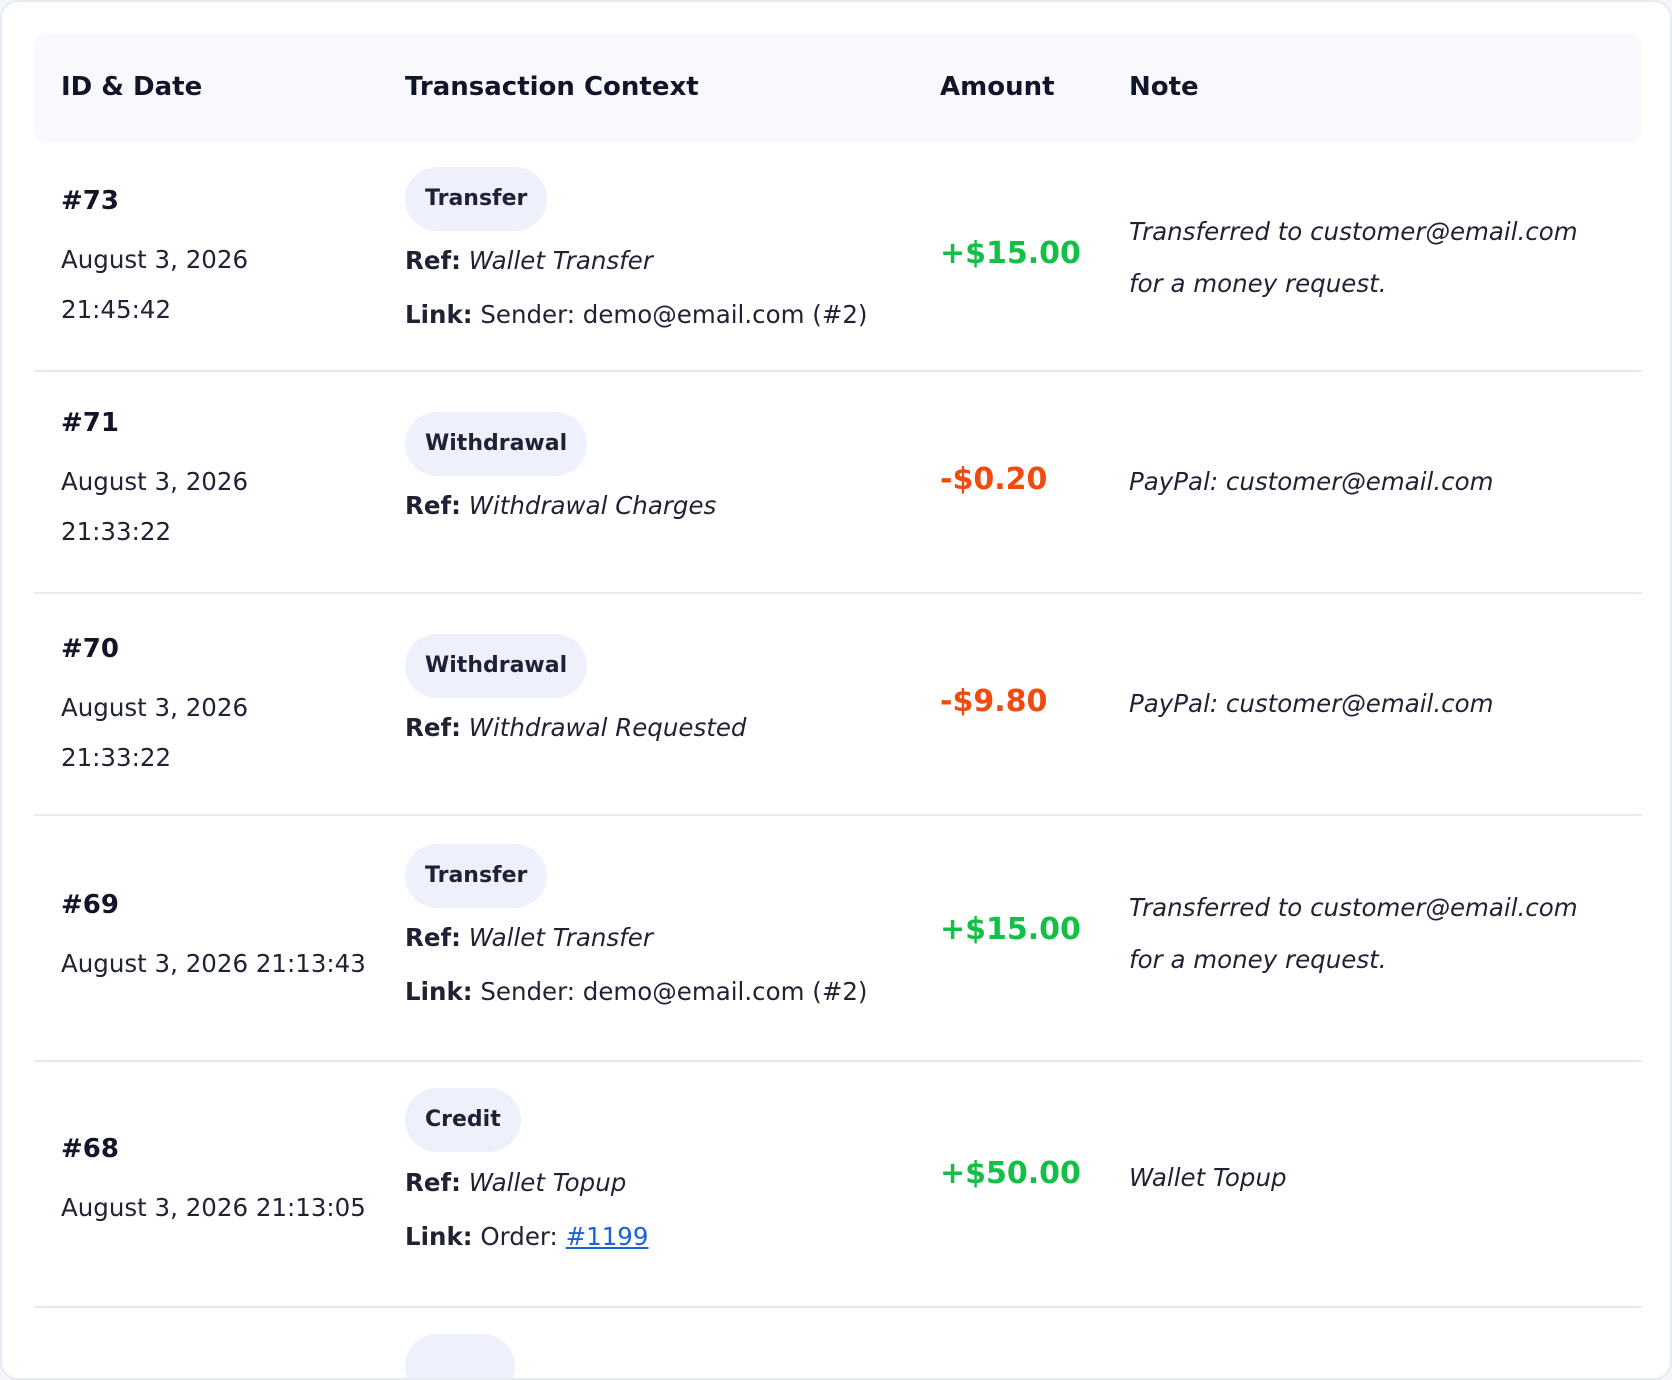 This screenshot has height=1380, width=1672. Describe the element at coordinates (213, 963) in the screenshot. I see `transaction-datetime: August 3, 2026 21:13:43` at that location.